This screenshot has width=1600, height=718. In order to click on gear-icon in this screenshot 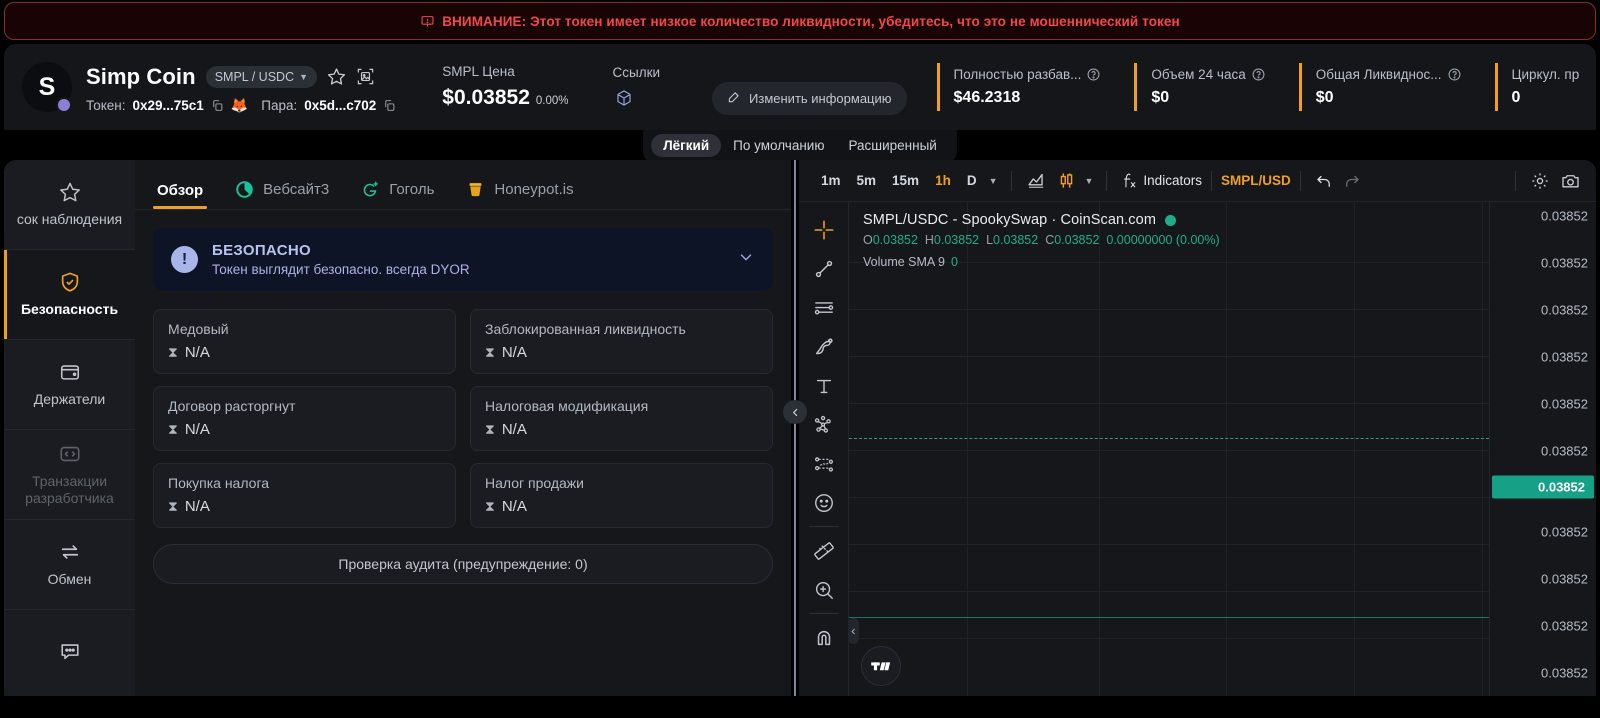, I will do `click(1540, 181)`.